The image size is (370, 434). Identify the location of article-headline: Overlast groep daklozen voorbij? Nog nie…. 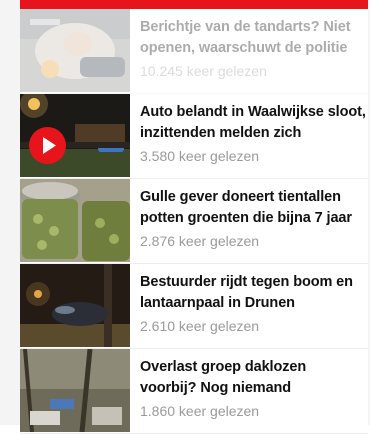
(253, 378).